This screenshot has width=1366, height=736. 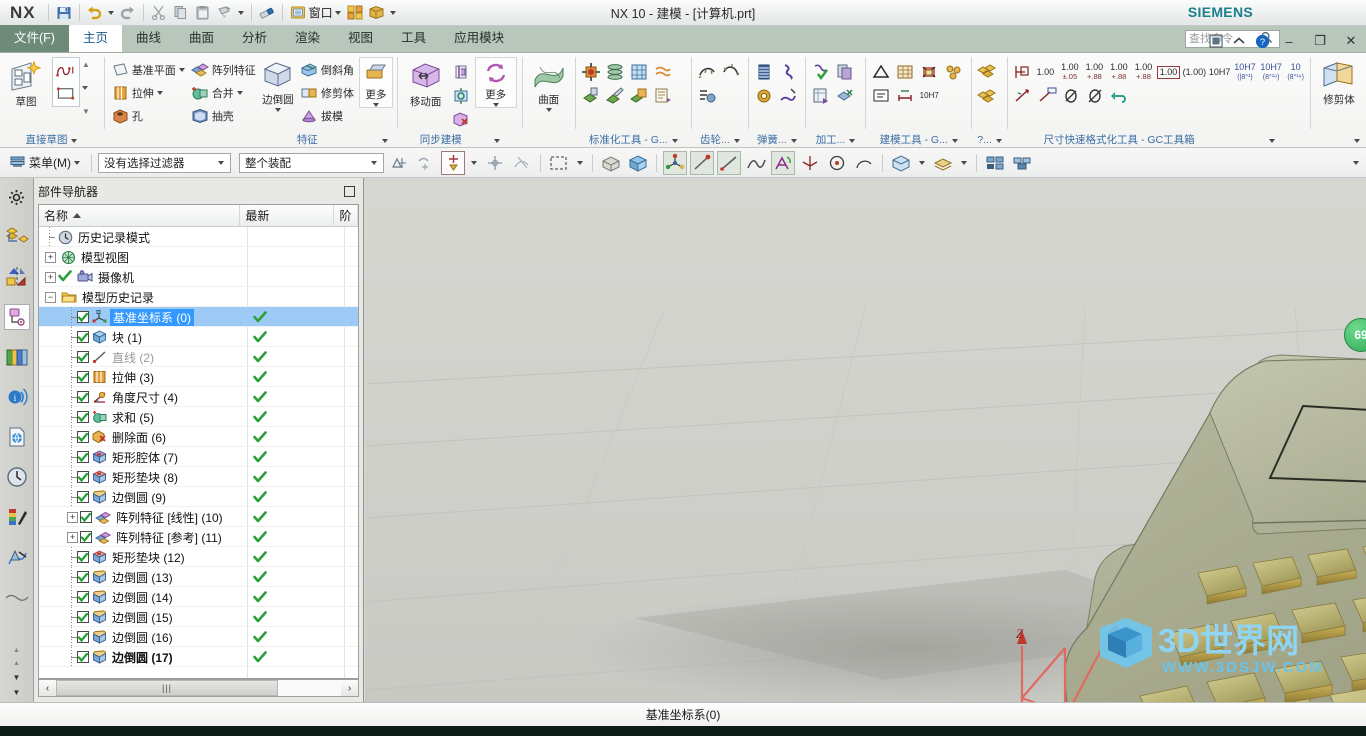 What do you see at coordinates (675, 162) in the screenshot?
I see `datum-csys-tool-icon` at bounding box center [675, 162].